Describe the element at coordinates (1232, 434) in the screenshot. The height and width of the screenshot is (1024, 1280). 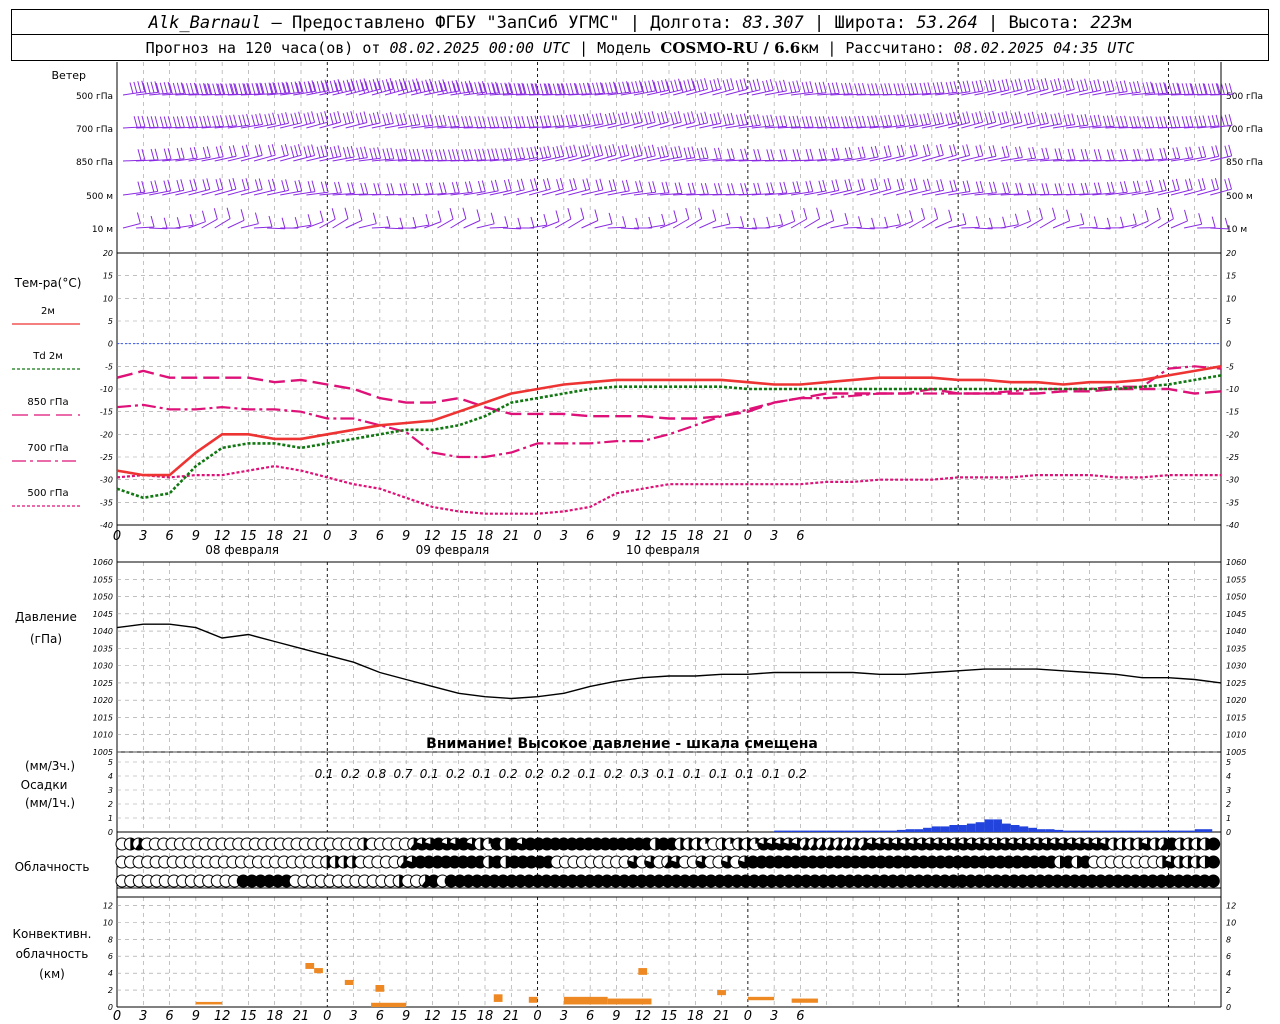
I see `temp-tick-right: -20` at that location.